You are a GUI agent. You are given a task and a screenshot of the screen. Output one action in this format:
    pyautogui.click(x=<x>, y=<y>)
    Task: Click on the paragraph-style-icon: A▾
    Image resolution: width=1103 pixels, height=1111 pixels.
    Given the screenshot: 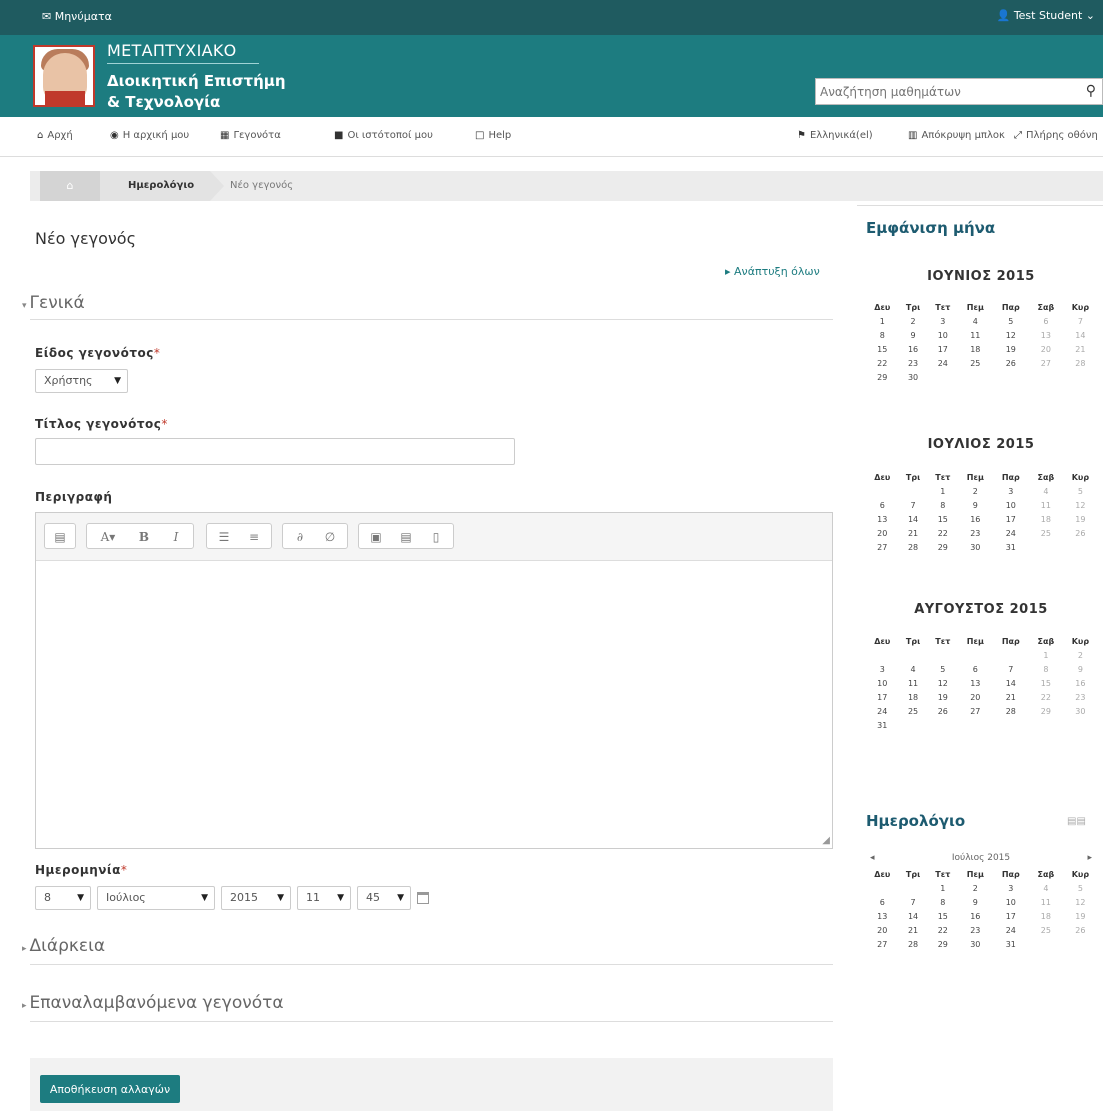 What is the action you would take?
    pyautogui.click(x=108, y=537)
    